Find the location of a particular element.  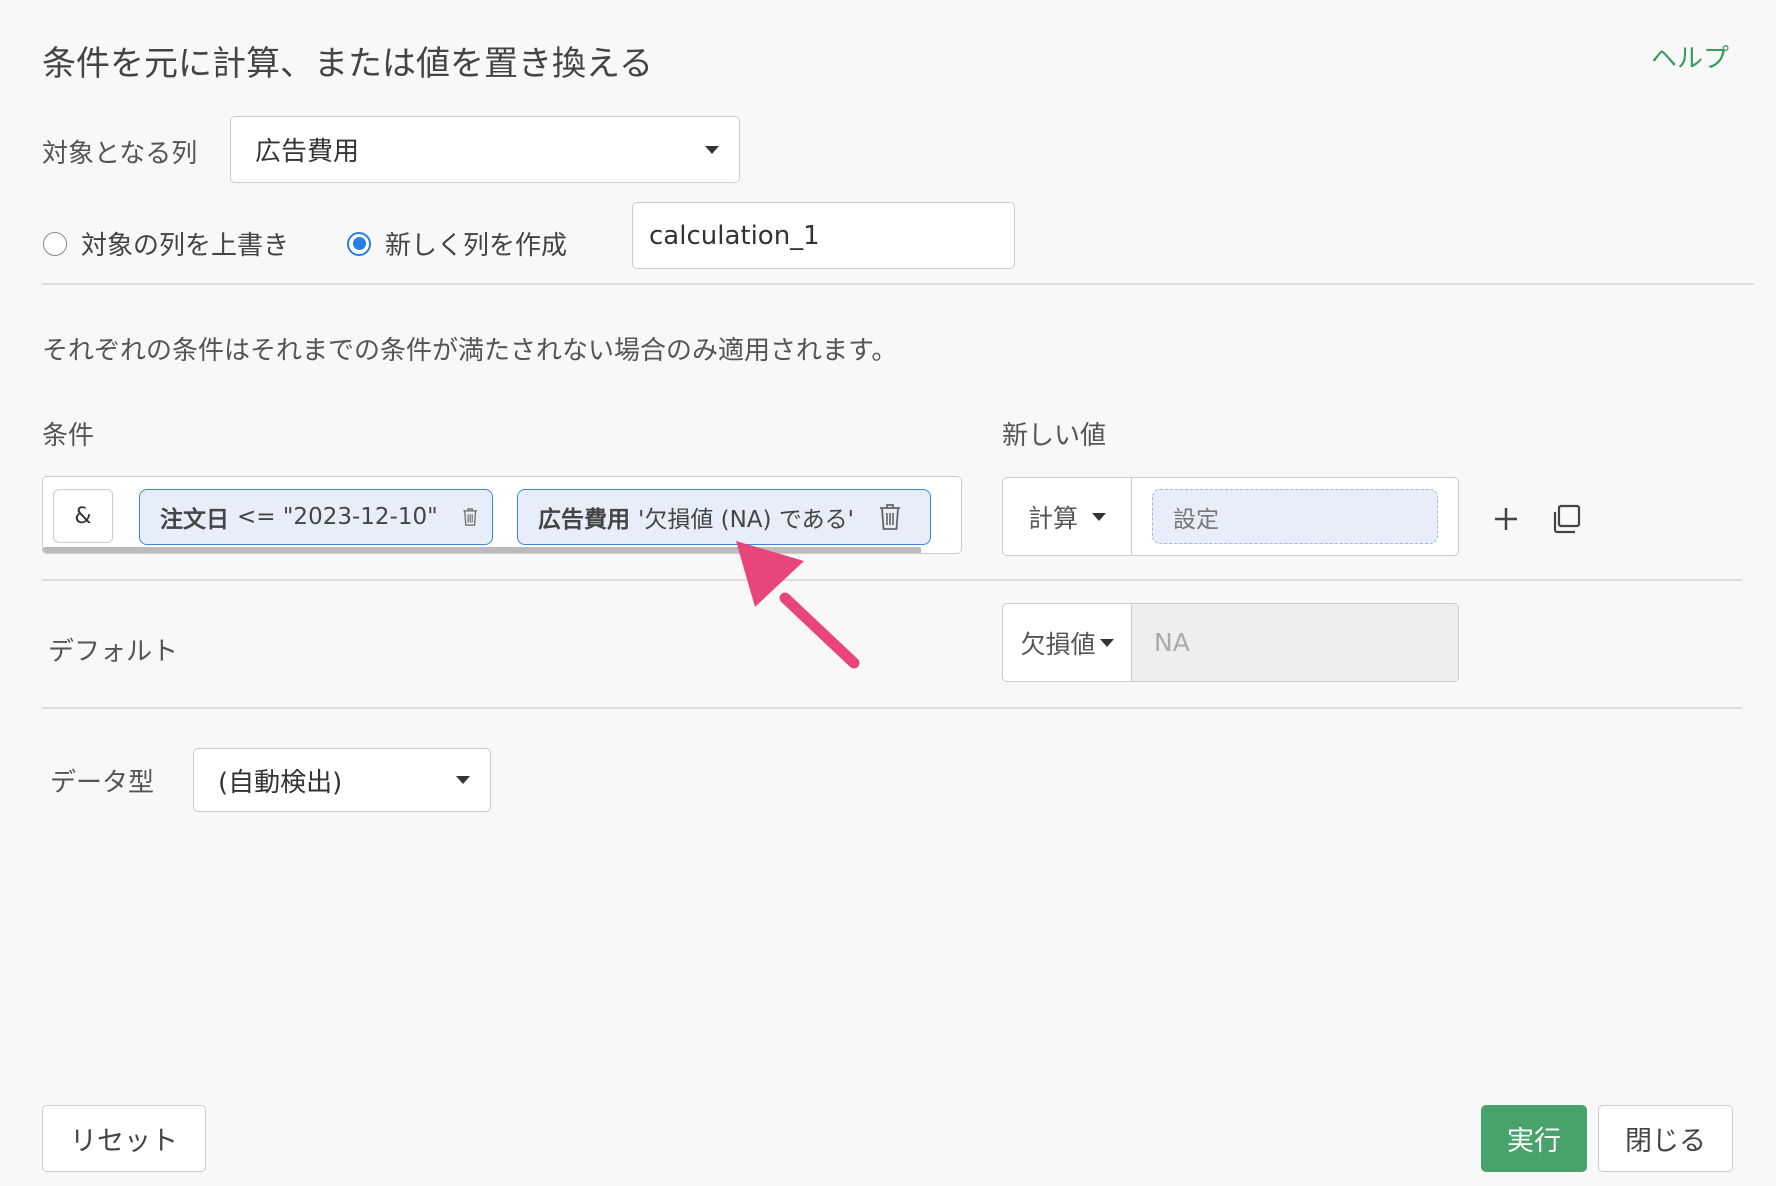

new-value-control: 計算 設定 is located at coordinates (1230, 516).